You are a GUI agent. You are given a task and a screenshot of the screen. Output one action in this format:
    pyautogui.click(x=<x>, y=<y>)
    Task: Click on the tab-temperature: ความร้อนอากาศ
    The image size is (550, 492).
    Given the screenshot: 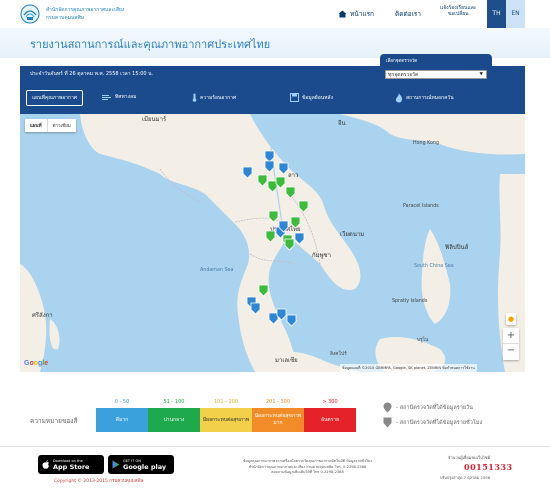 What is the action you would take?
    pyautogui.click(x=214, y=97)
    